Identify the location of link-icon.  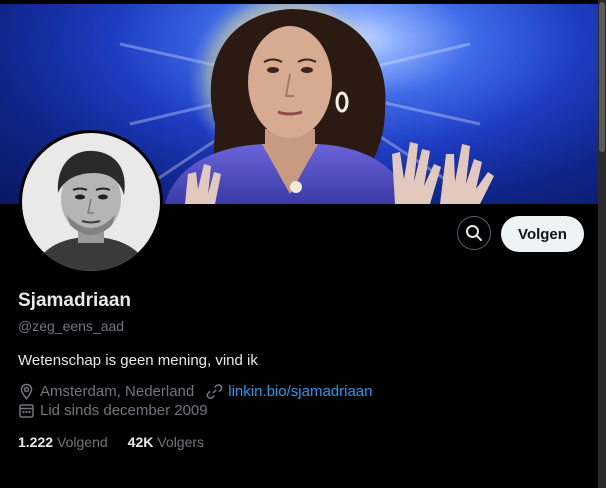
(214, 391).